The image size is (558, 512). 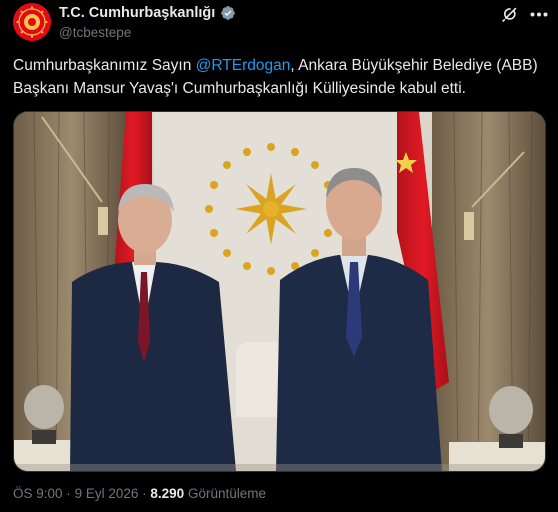 What do you see at coordinates (243, 65) in the screenshot?
I see `mention-link: @RTErdogan` at bounding box center [243, 65].